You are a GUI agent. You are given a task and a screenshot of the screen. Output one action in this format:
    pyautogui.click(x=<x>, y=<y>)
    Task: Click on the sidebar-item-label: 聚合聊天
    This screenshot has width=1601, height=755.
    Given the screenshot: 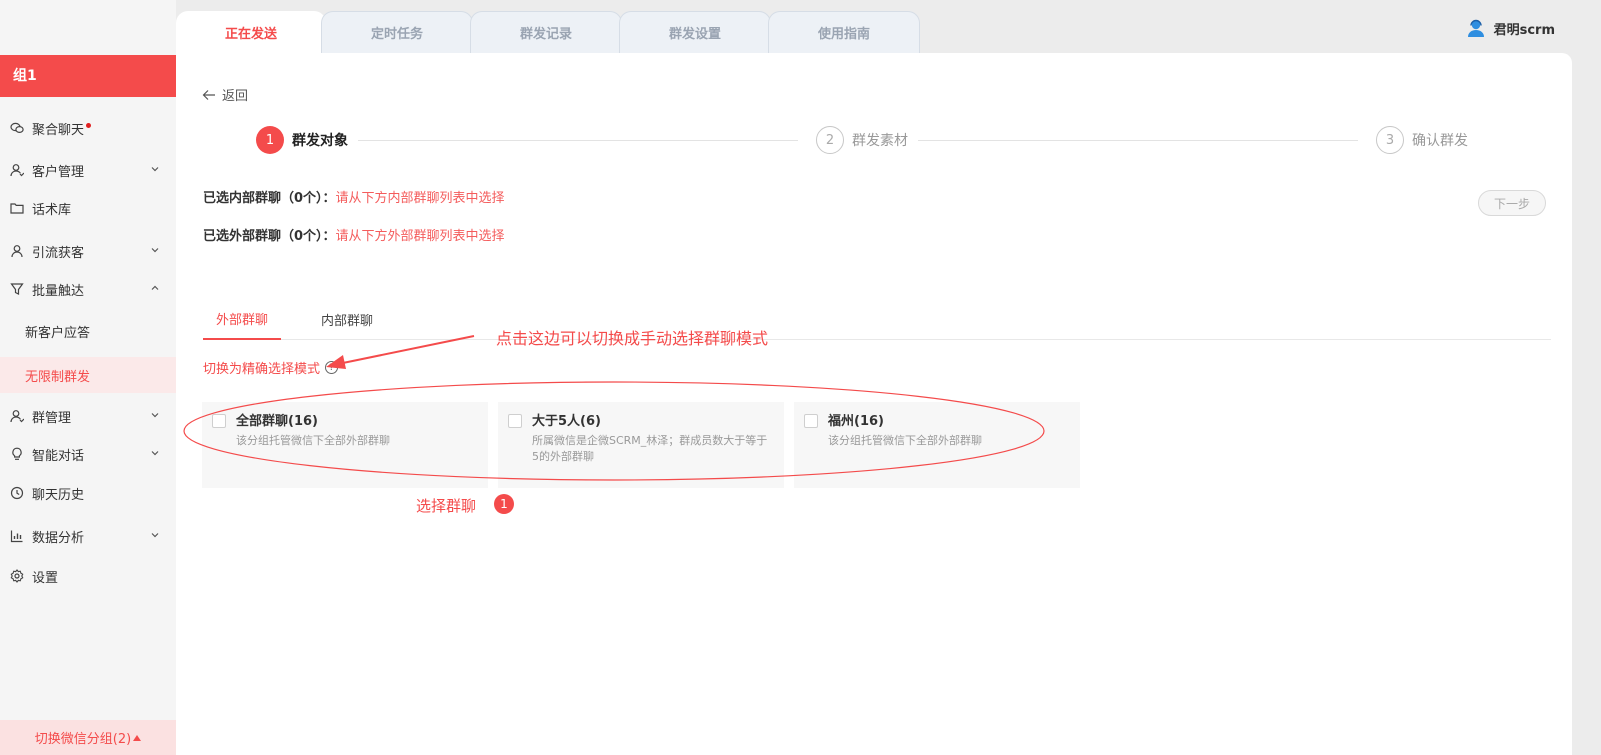 What is the action you would take?
    pyautogui.click(x=58, y=130)
    